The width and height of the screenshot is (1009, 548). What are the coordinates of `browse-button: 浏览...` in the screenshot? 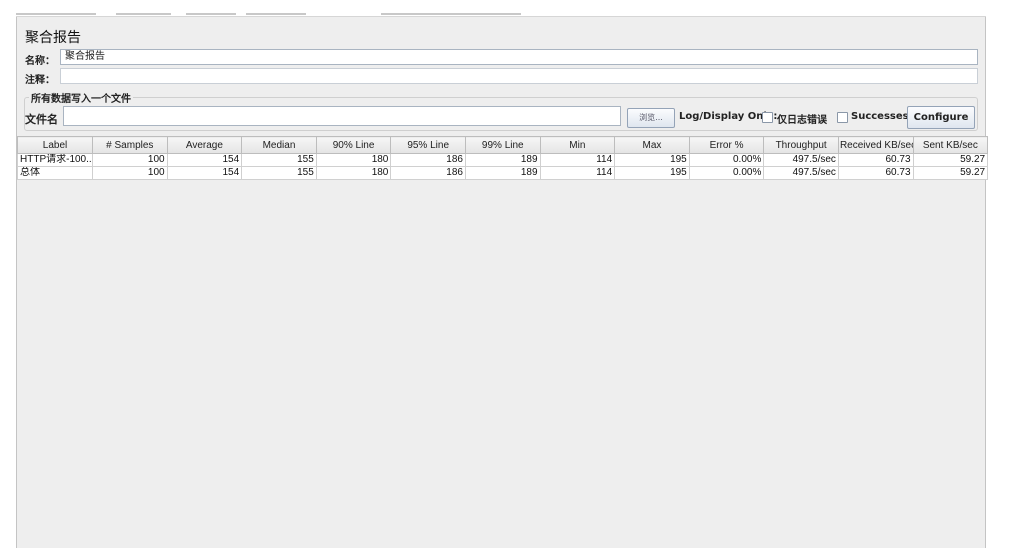 It's located at (651, 118).